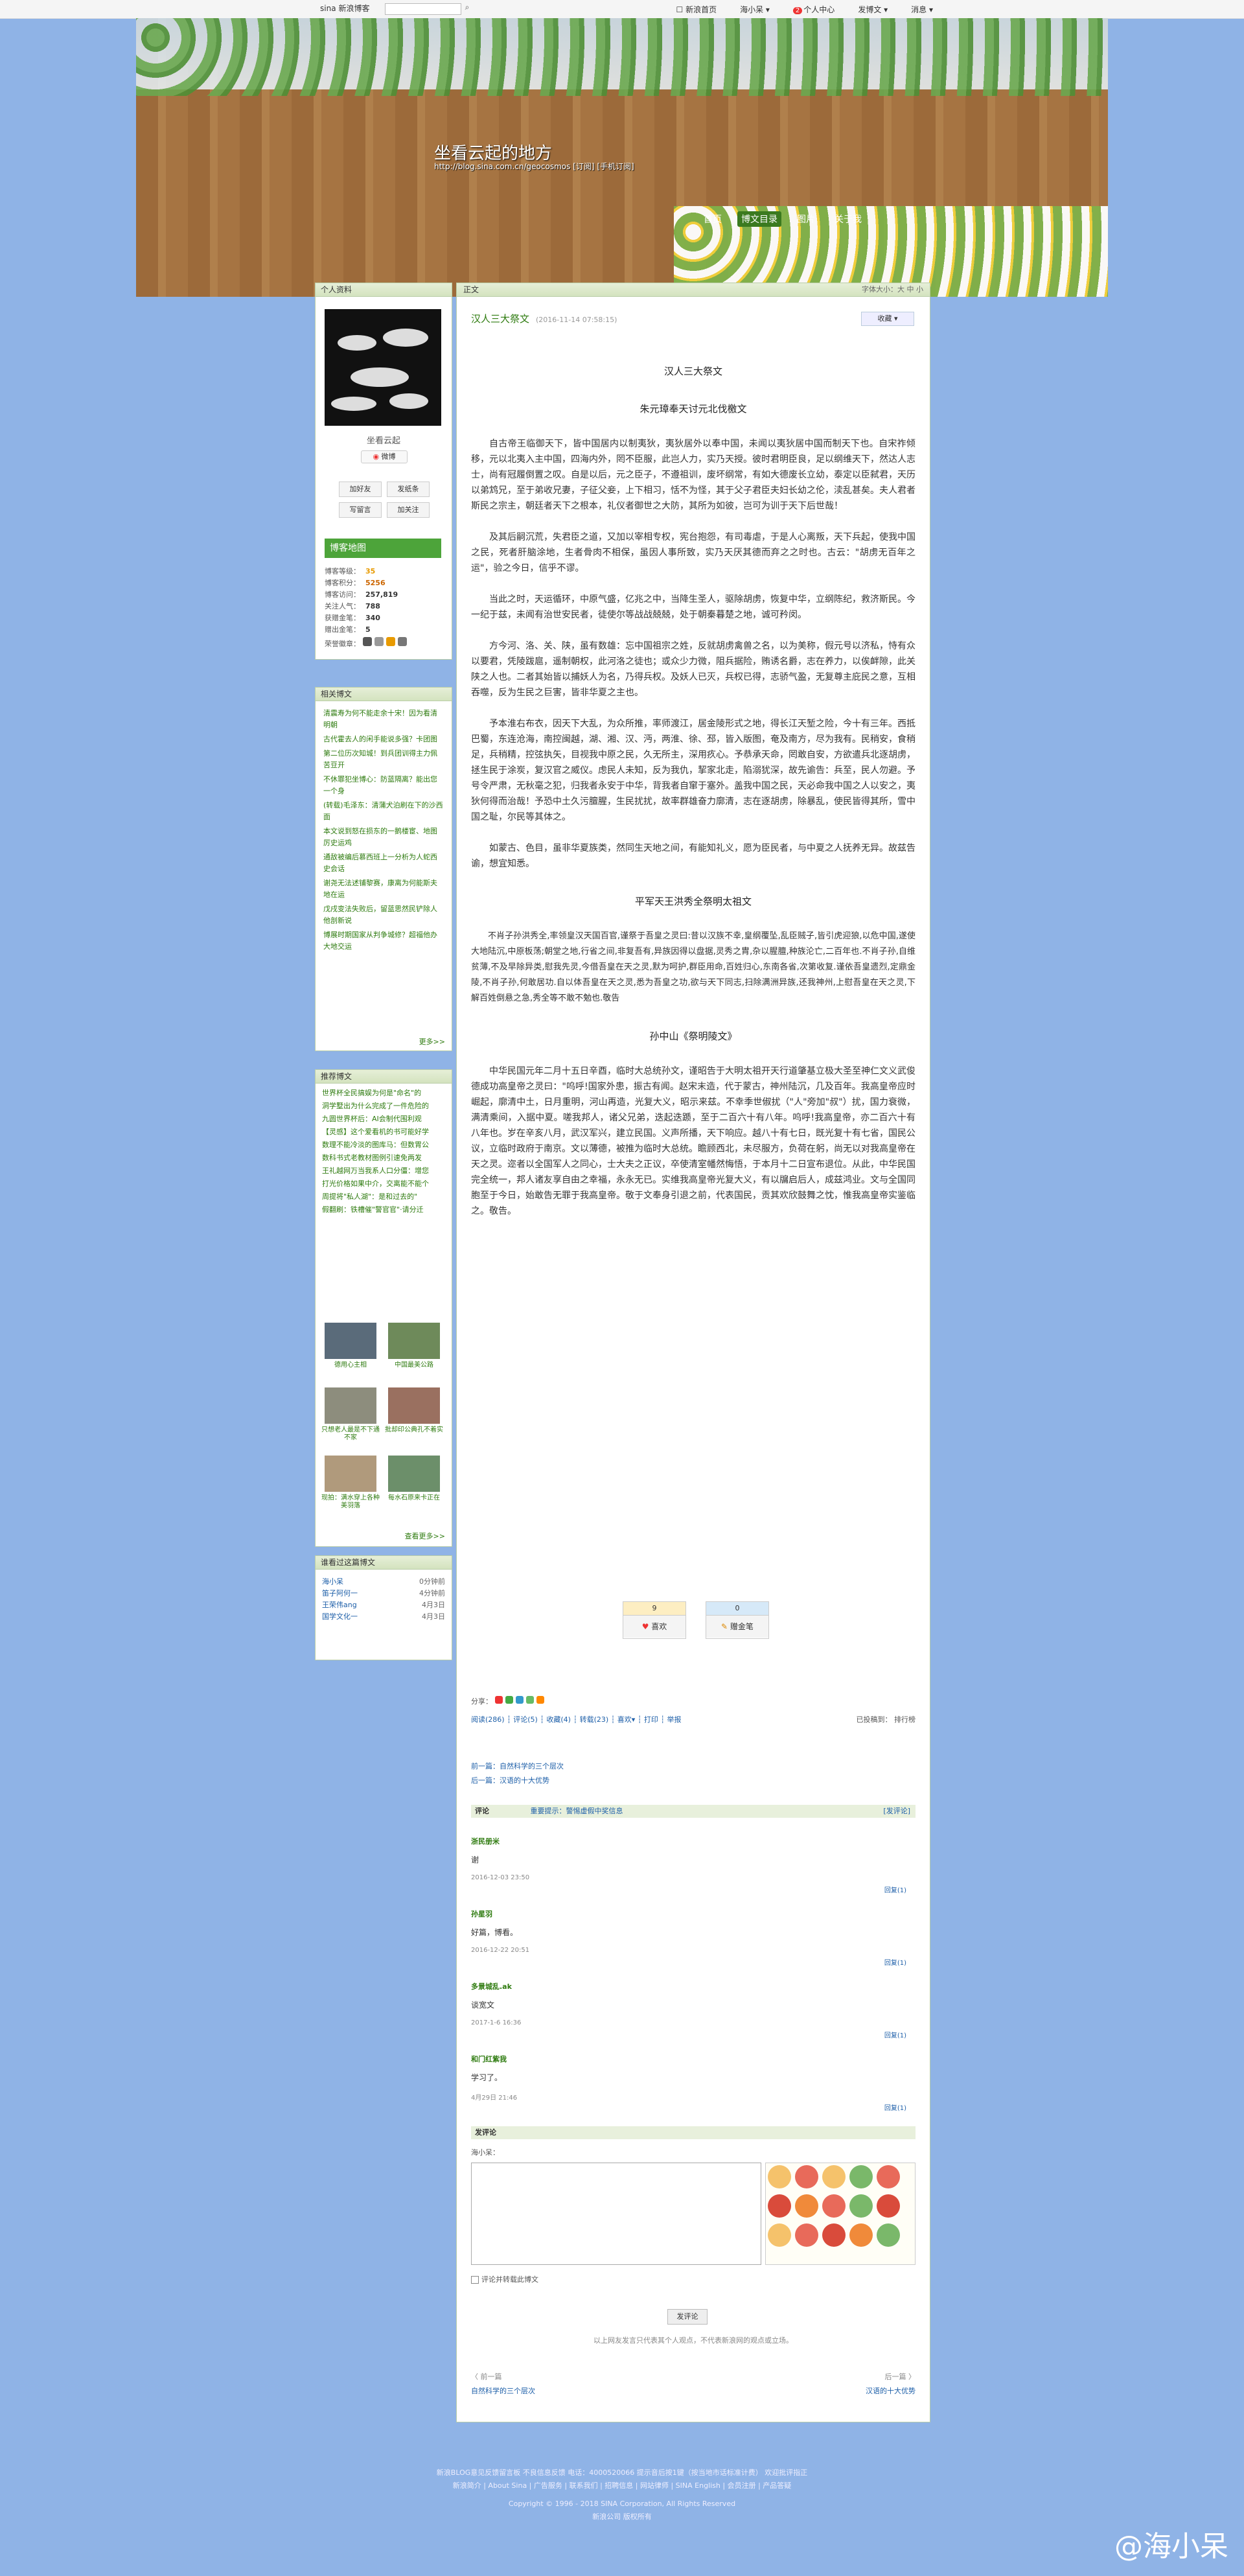 This screenshot has width=1244, height=2576. Describe the element at coordinates (519, 1700) in the screenshot. I see `share-qq-icon` at that location.